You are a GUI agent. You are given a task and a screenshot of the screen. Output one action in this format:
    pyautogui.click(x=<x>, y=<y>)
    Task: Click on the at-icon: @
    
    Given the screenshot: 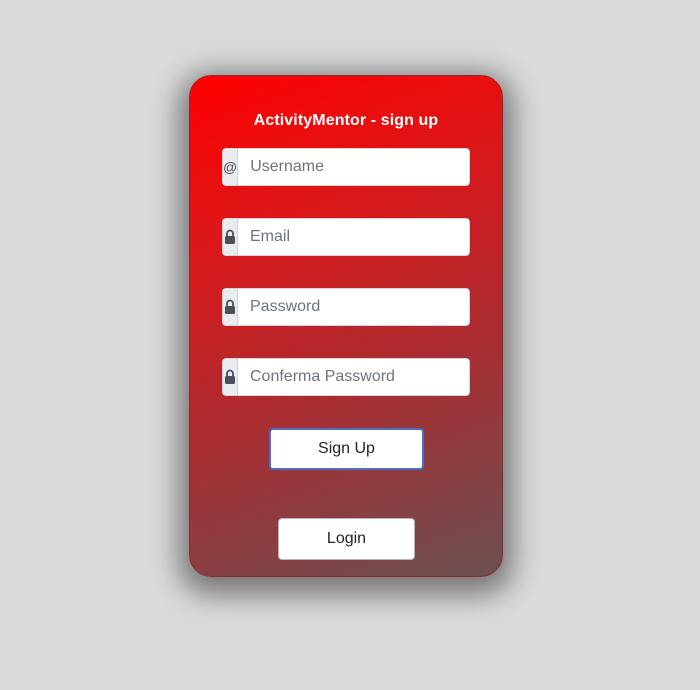 What is the action you would take?
    pyautogui.click(x=230, y=167)
    